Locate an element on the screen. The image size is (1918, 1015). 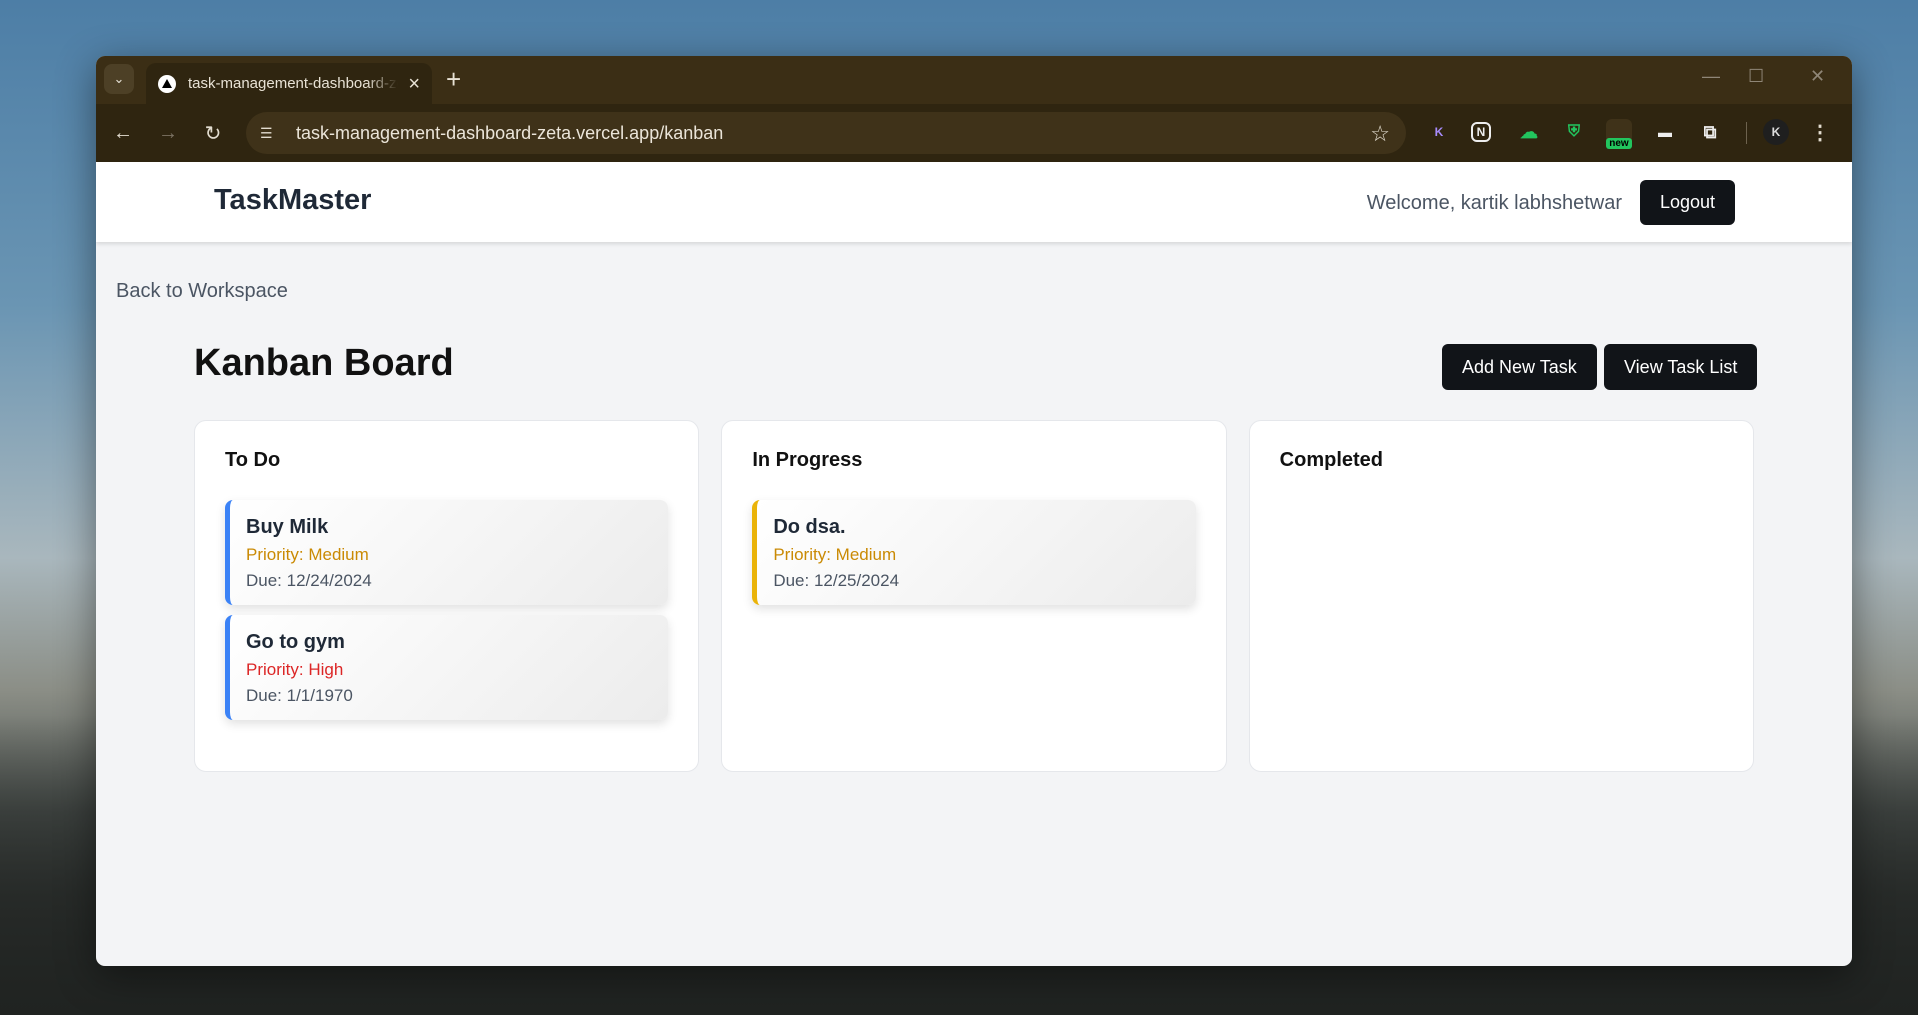
logout-button: Logout is located at coordinates (1687, 202).